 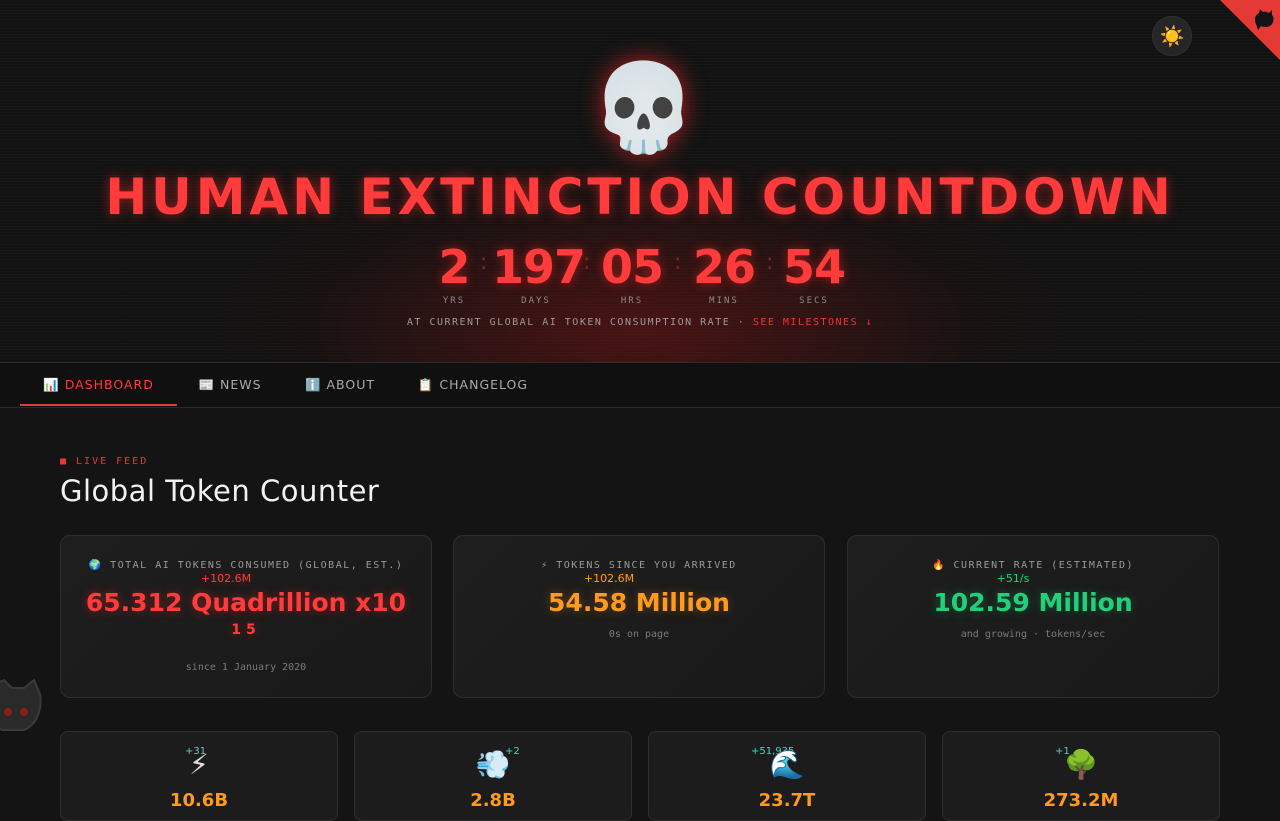 I want to click on countdown-seconds: 54 SECS, so click(x=814, y=273).